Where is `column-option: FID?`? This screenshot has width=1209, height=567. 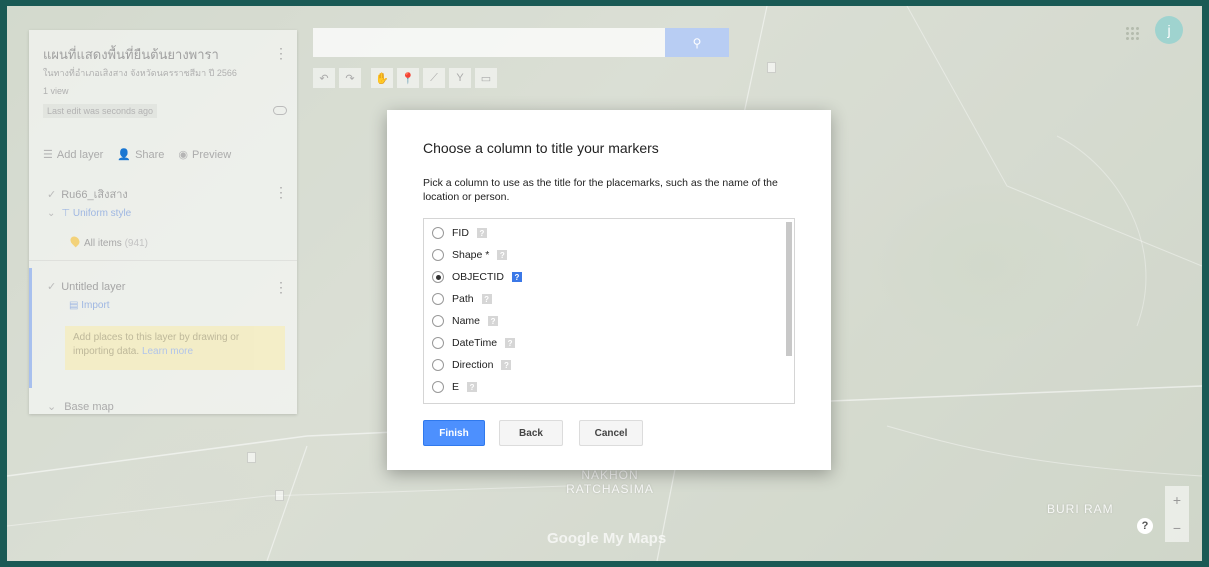
column-option: FID? is located at coordinates (459, 233).